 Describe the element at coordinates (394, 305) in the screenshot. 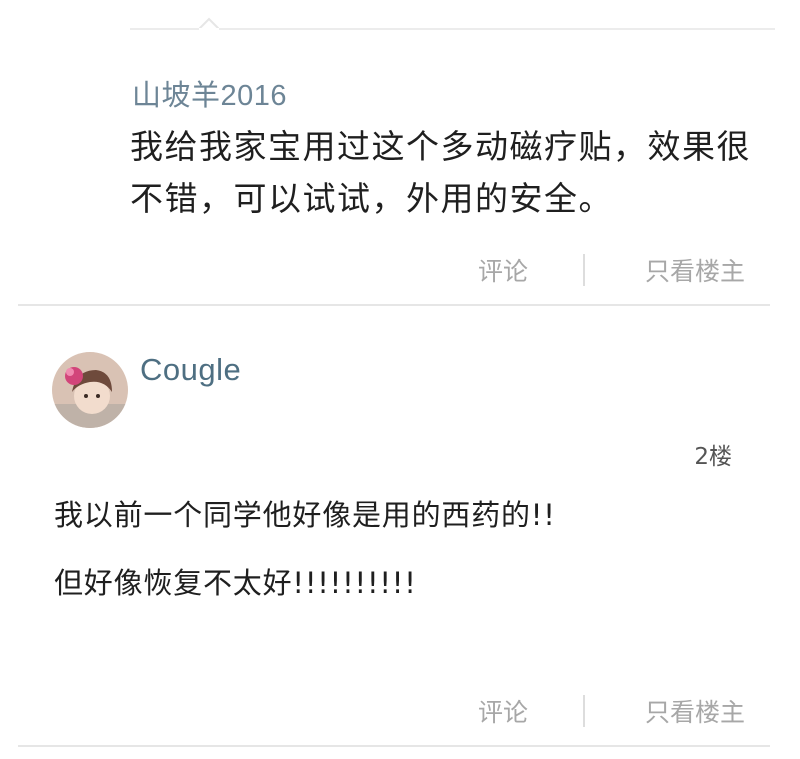

I see `post-divider` at that location.